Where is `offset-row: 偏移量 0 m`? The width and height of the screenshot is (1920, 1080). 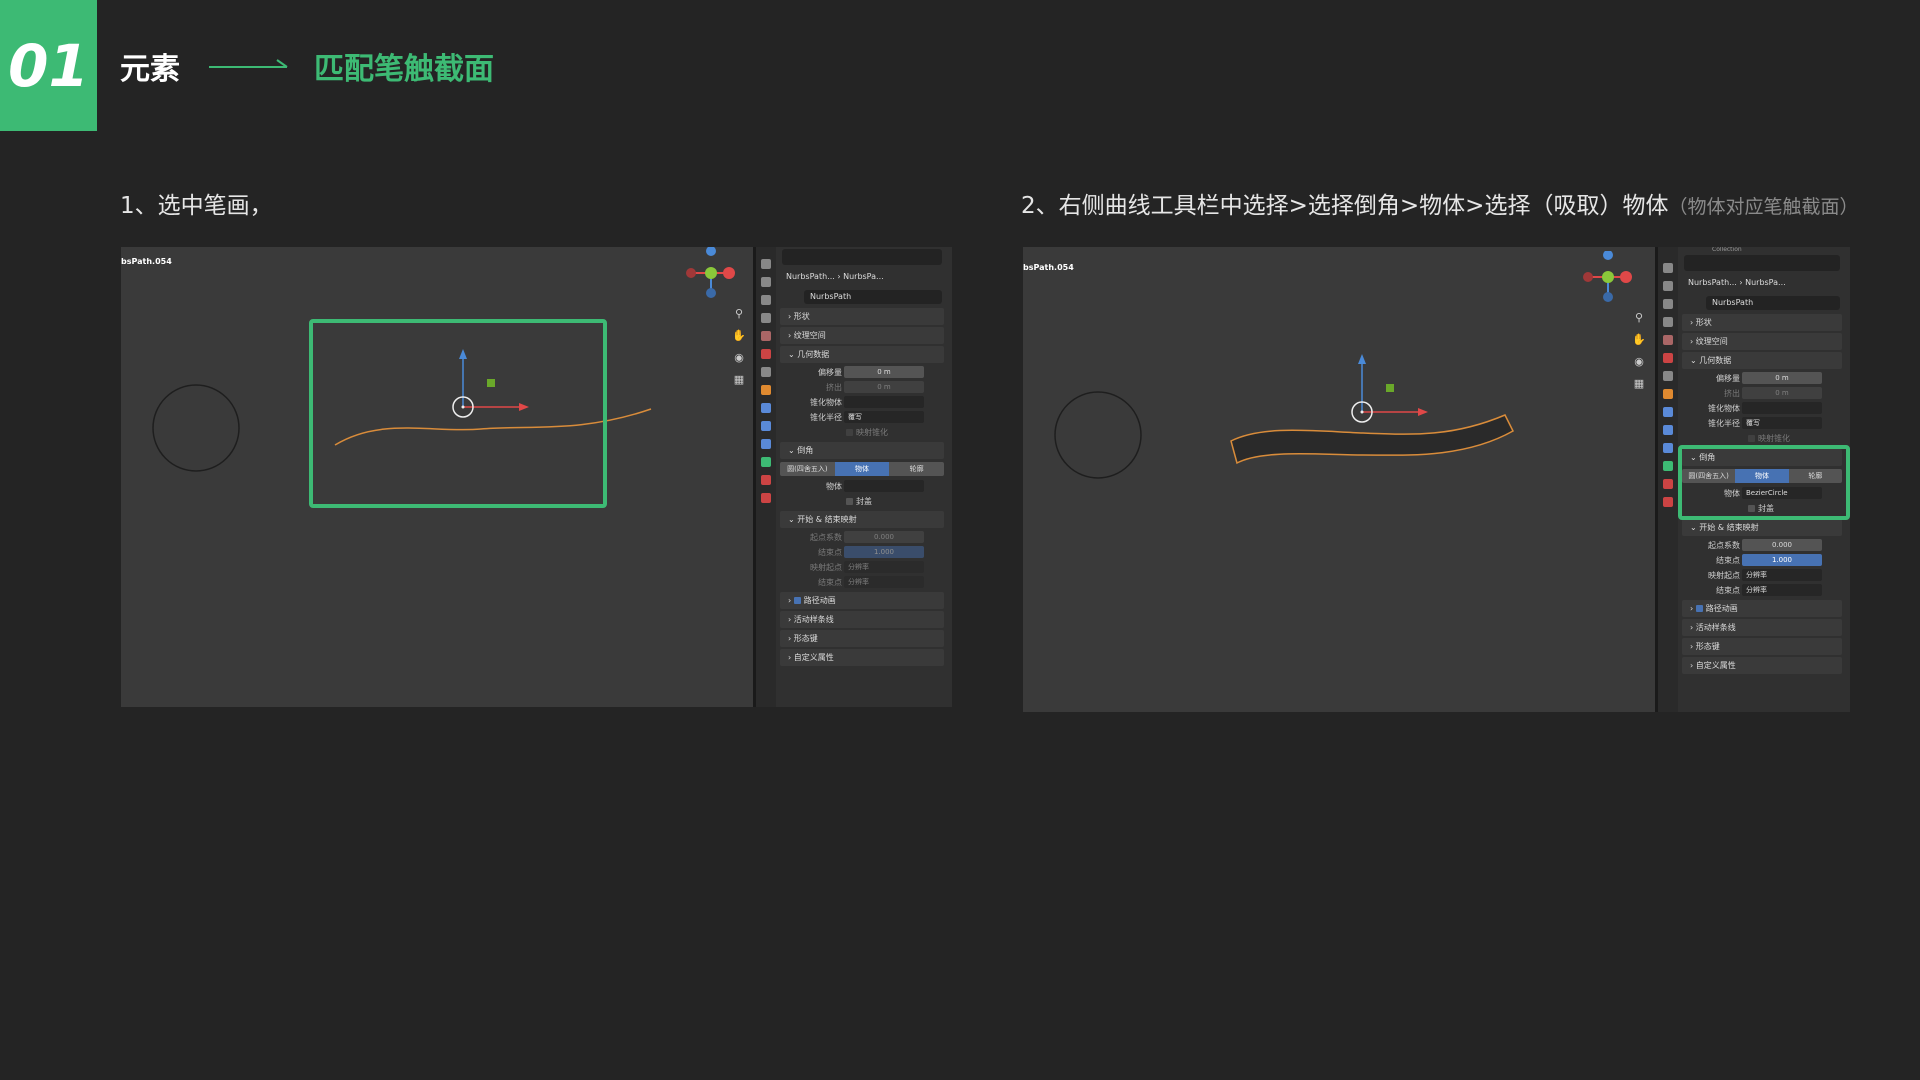 offset-row: 偏移量 0 m is located at coordinates (862, 372).